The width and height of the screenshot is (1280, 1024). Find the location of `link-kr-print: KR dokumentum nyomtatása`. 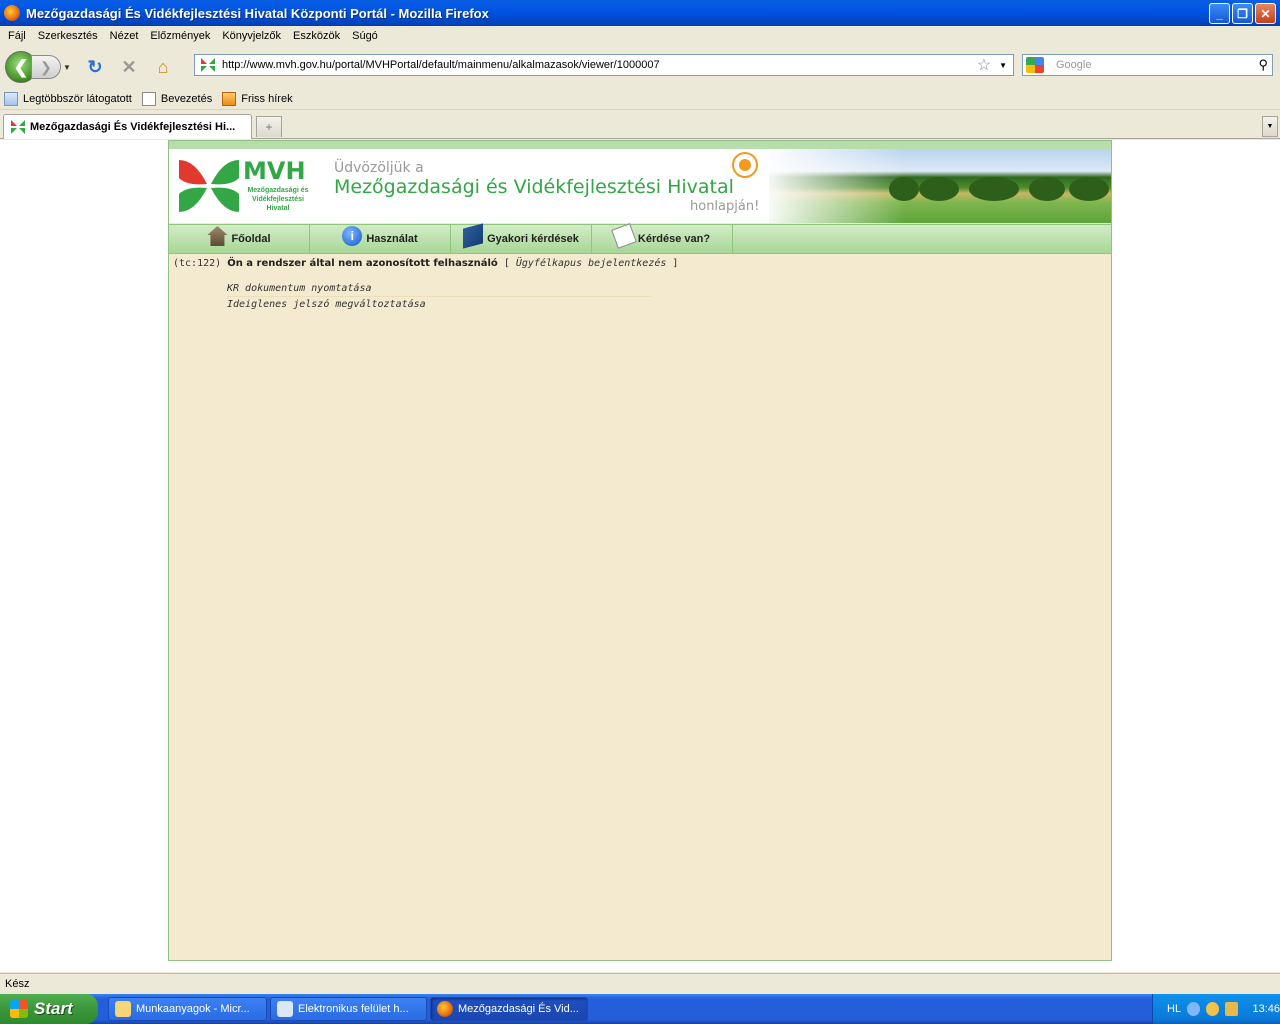

link-kr-print: KR dokumentum nyomtatása is located at coordinates (439, 289).